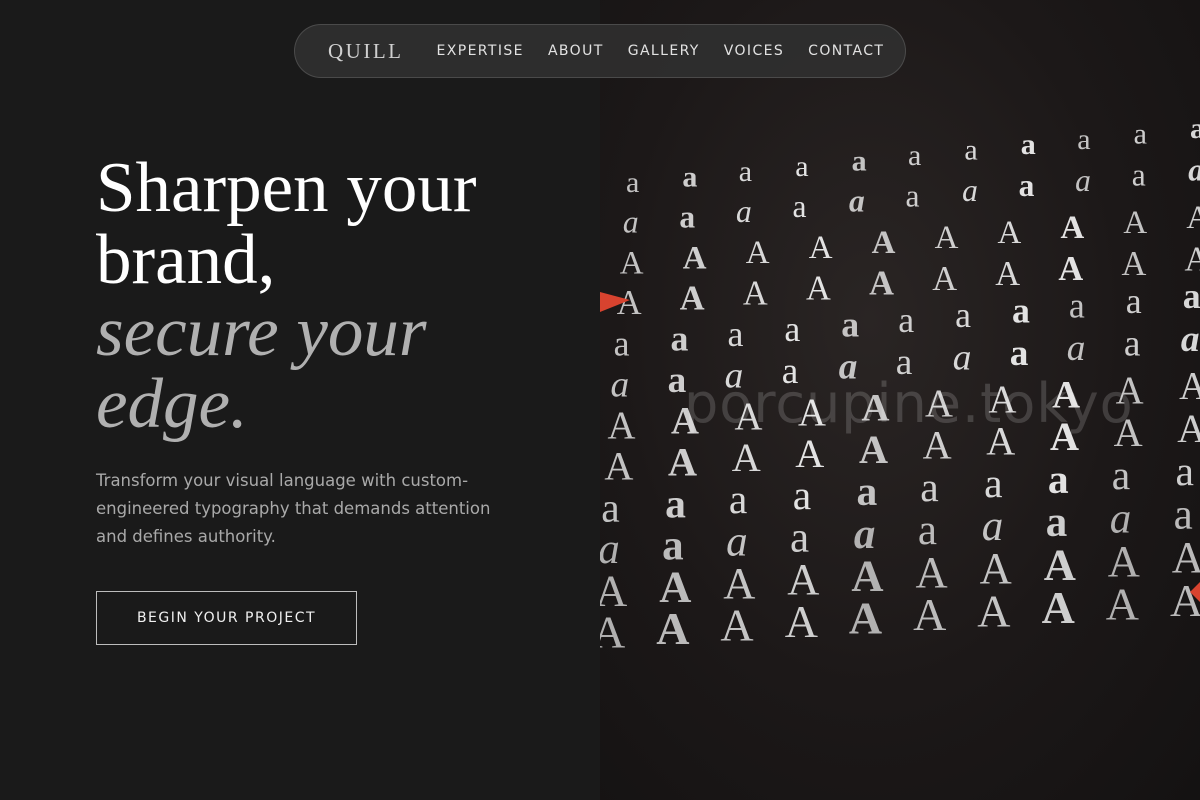 The height and width of the screenshot is (800, 1200). Describe the element at coordinates (479, 51) in the screenshot. I see `nav-link-expertise: EXPERTISE` at that location.